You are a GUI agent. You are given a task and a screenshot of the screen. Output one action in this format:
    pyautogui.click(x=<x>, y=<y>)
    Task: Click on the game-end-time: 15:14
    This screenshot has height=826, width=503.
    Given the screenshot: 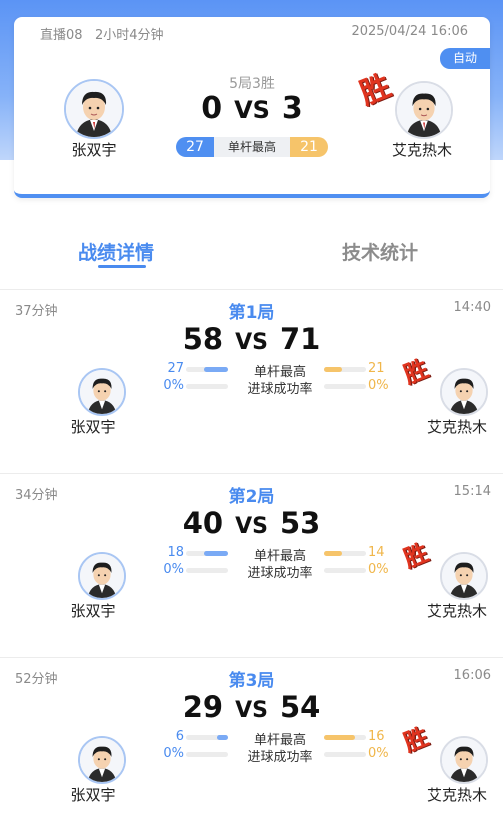 What is the action you would take?
    pyautogui.click(x=472, y=491)
    